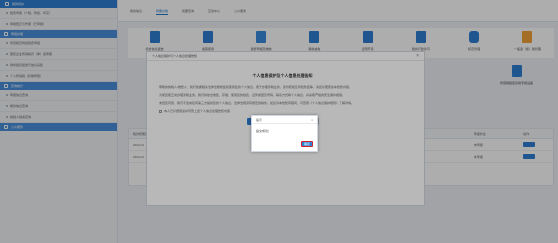 This screenshot has width=558, height=243. I want to click on dialog-header: 提示 ×, so click(284, 120).